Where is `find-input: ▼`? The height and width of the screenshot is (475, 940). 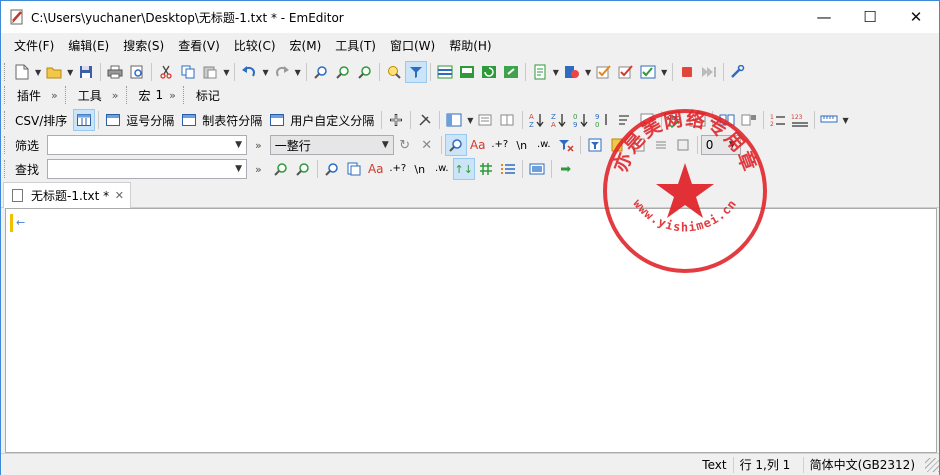 find-input: ▼ is located at coordinates (147, 169).